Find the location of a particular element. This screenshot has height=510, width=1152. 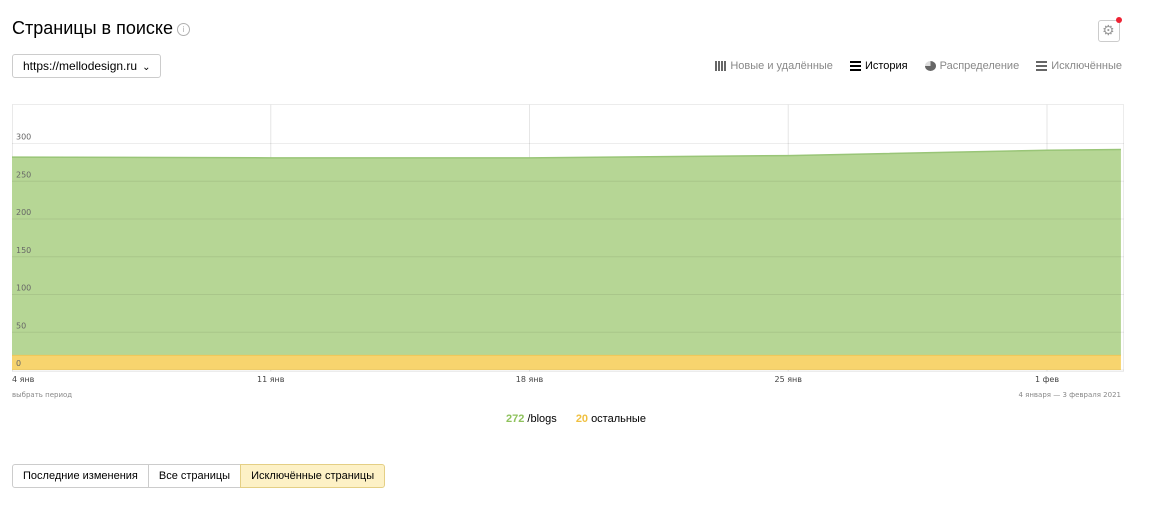

gear-icon: ⚙ is located at coordinates (1108, 31).